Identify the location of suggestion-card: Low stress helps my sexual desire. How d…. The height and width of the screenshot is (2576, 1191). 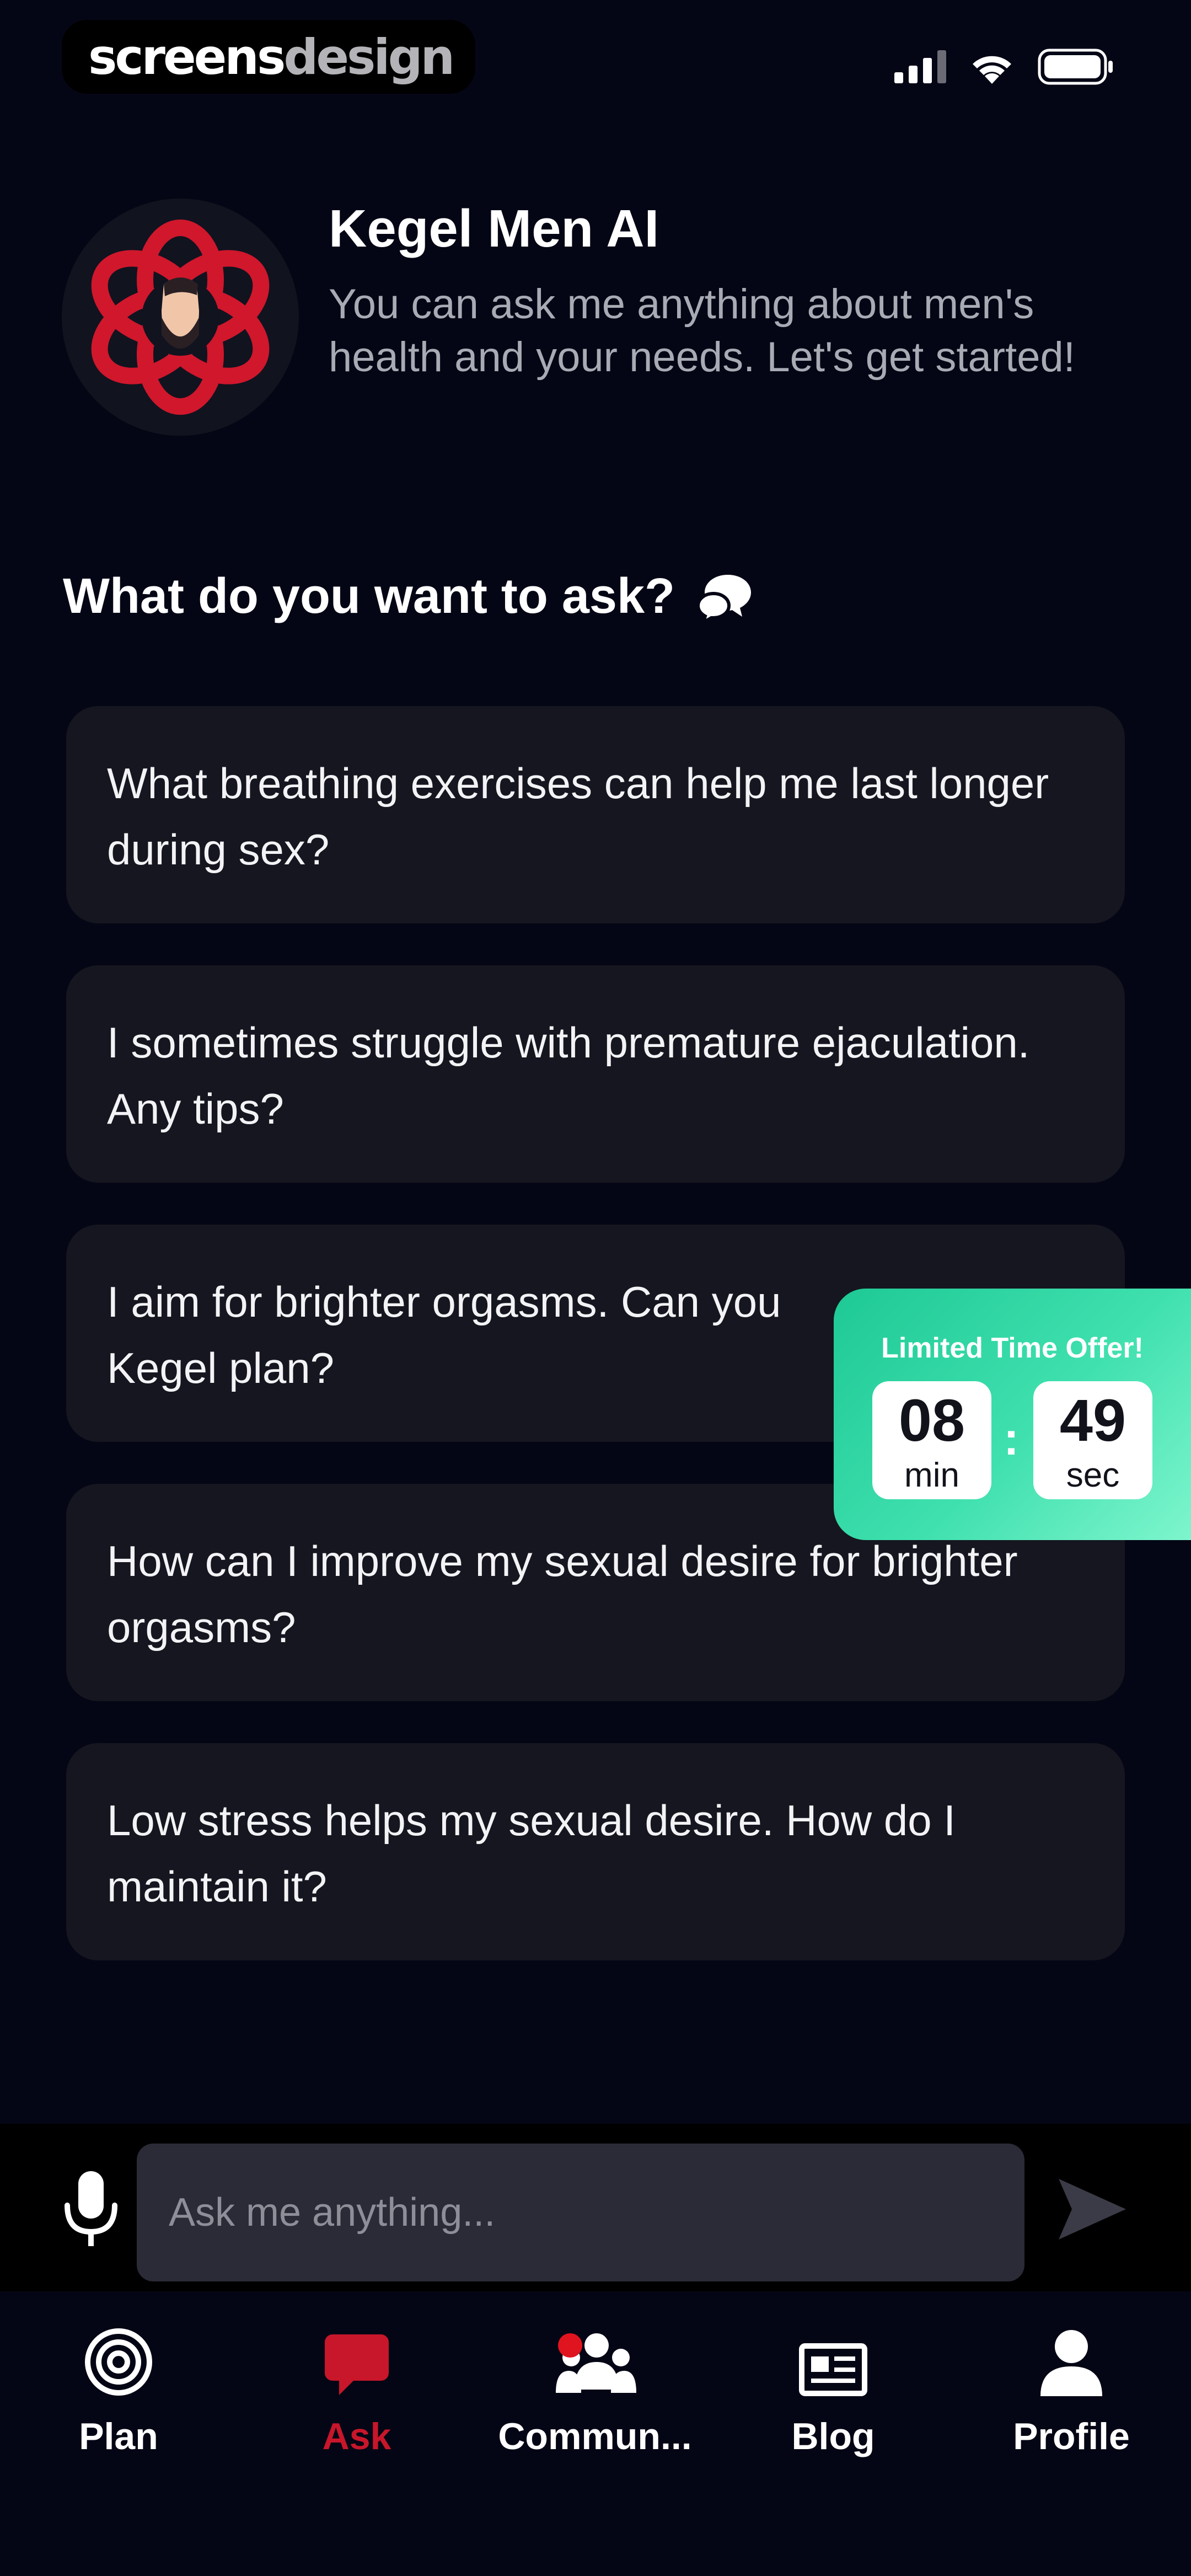
(595, 1851).